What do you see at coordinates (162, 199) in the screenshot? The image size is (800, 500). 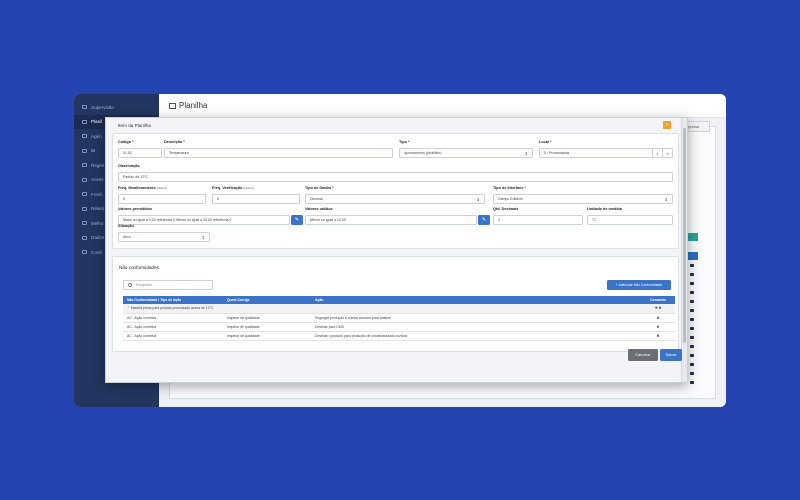 I see `freq-monitoramento-field: 6` at bounding box center [162, 199].